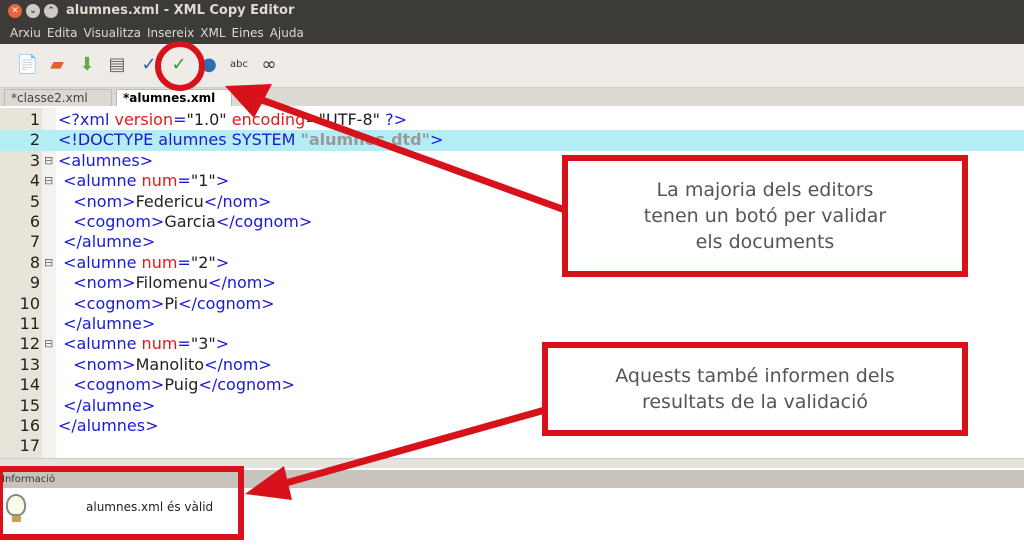 The width and height of the screenshot is (1024, 546). I want to click on arrow-to-validate-button, so click(402, 151).